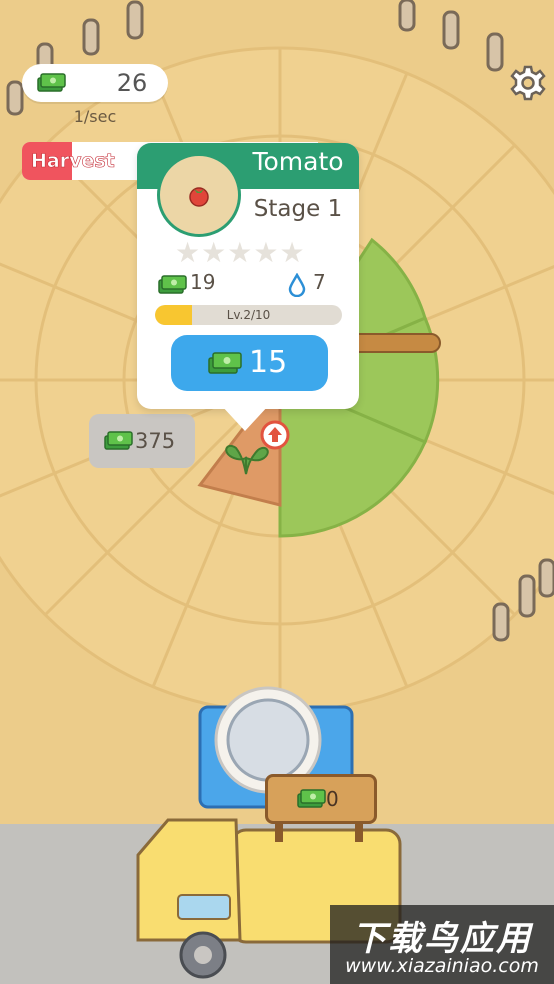 This screenshot has height=984, width=554. What do you see at coordinates (319, 282) in the screenshot?
I see `water-value: 7` at bounding box center [319, 282].